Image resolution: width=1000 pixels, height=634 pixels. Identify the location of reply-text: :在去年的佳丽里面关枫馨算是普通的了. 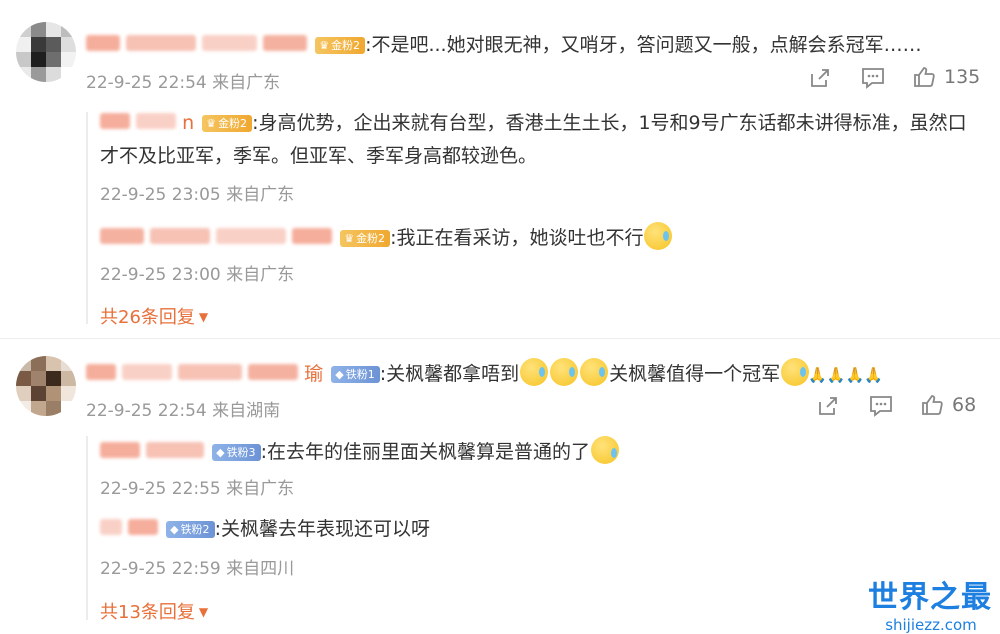
(425, 452).